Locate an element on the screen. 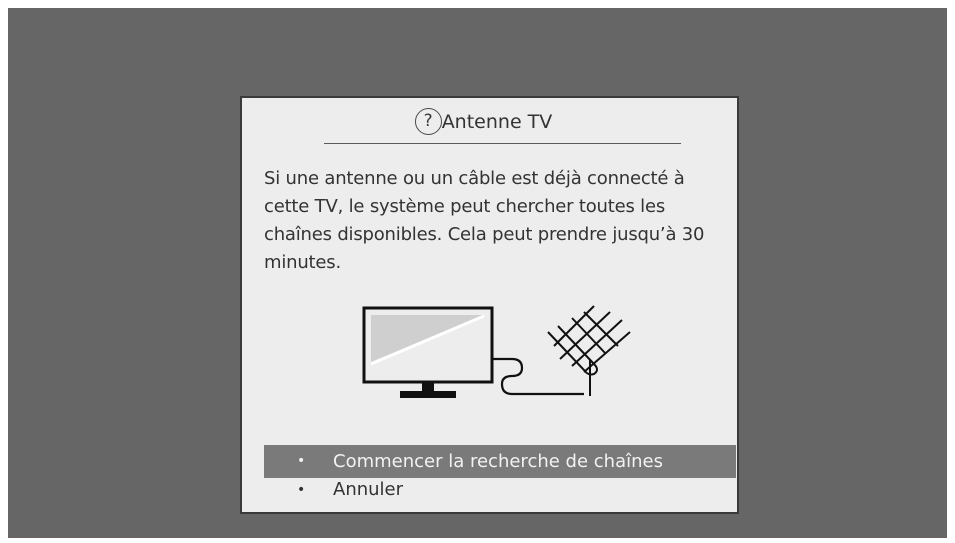 The width and height of the screenshot is (955, 543). cancel-button: • Annuler is located at coordinates (500, 490).